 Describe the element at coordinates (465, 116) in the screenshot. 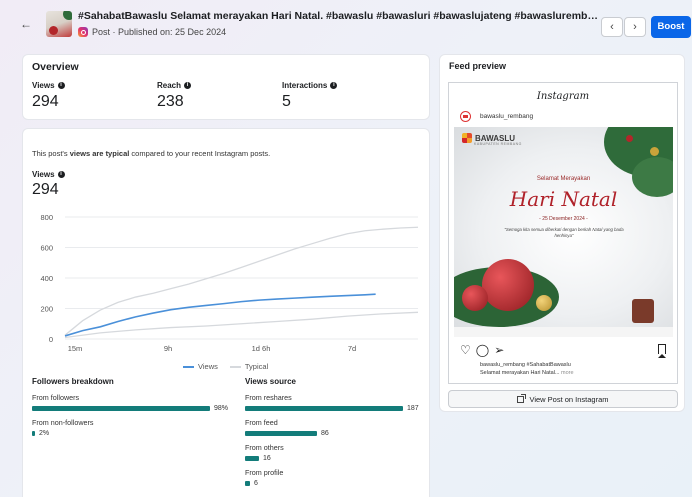

I see `avatar` at that location.